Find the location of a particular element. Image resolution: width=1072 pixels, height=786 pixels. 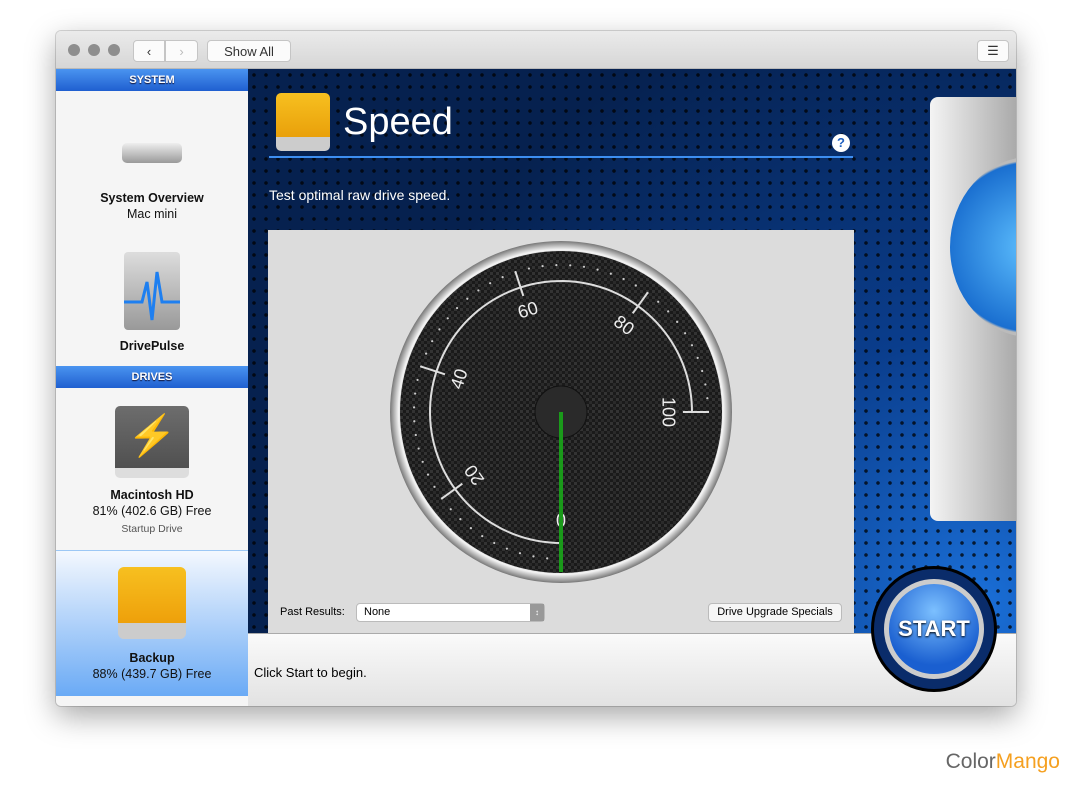

drive-free: 81% (402.6 GB) Free is located at coordinates (152, 511).